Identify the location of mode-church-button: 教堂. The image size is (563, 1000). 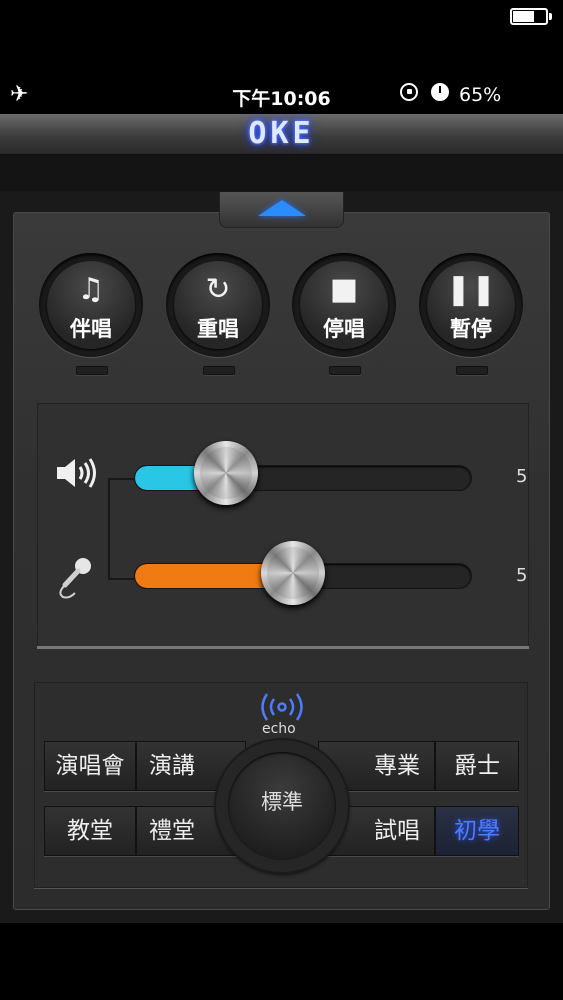
(90, 831).